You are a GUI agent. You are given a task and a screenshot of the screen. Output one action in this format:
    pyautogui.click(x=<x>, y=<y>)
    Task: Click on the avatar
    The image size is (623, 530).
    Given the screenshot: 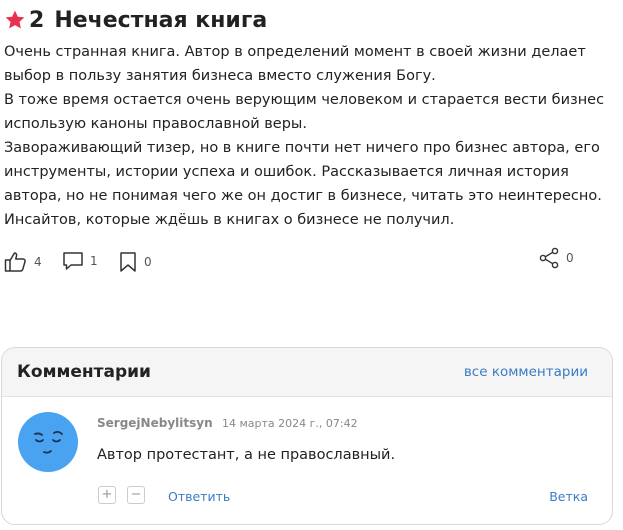 What is the action you would take?
    pyautogui.click(x=48, y=442)
    